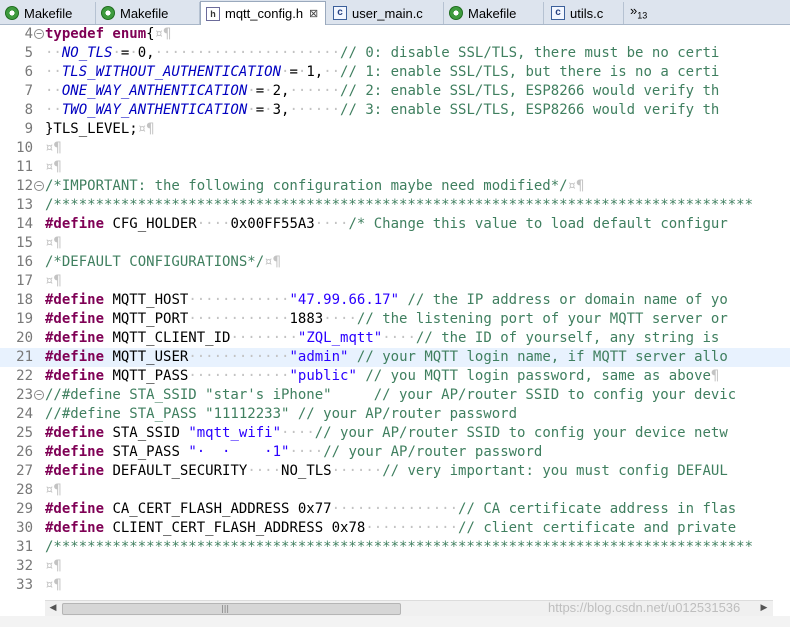 This screenshot has width=790, height=627. I want to click on code-line: 4− typedef enum{¤¶, so click(395, 34).